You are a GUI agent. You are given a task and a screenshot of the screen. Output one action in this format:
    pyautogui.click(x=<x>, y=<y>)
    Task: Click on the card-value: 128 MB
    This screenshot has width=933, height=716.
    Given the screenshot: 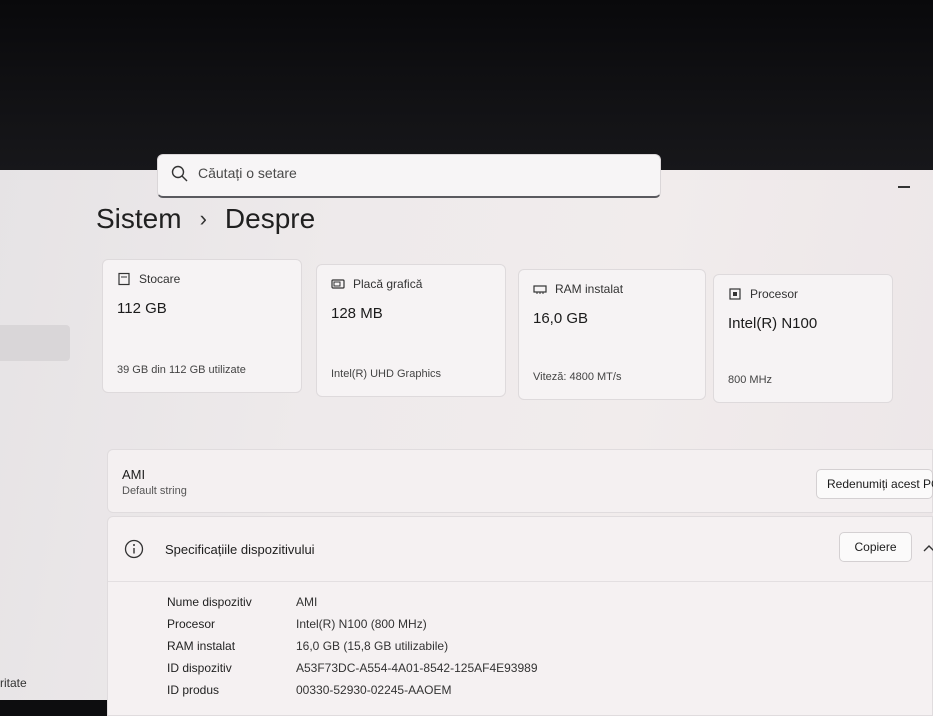 What is the action you would take?
    pyautogui.click(x=357, y=313)
    